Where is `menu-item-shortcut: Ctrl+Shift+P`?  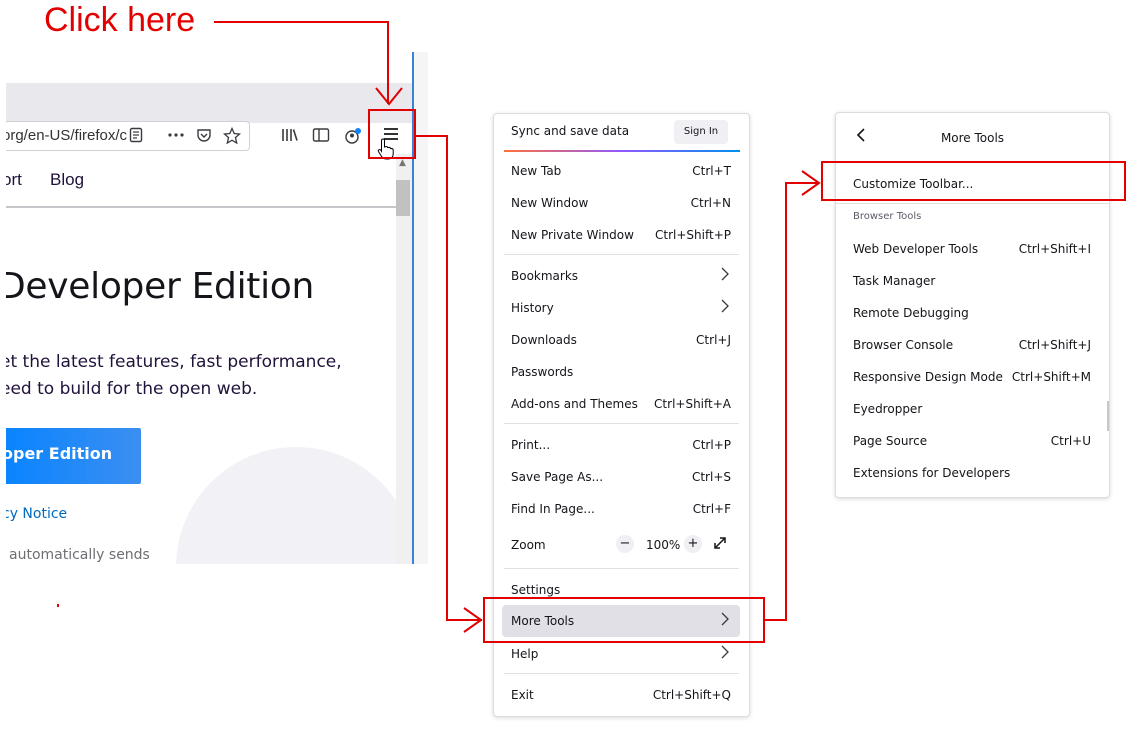
menu-item-shortcut: Ctrl+Shift+P is located at coordinates (693, 235).